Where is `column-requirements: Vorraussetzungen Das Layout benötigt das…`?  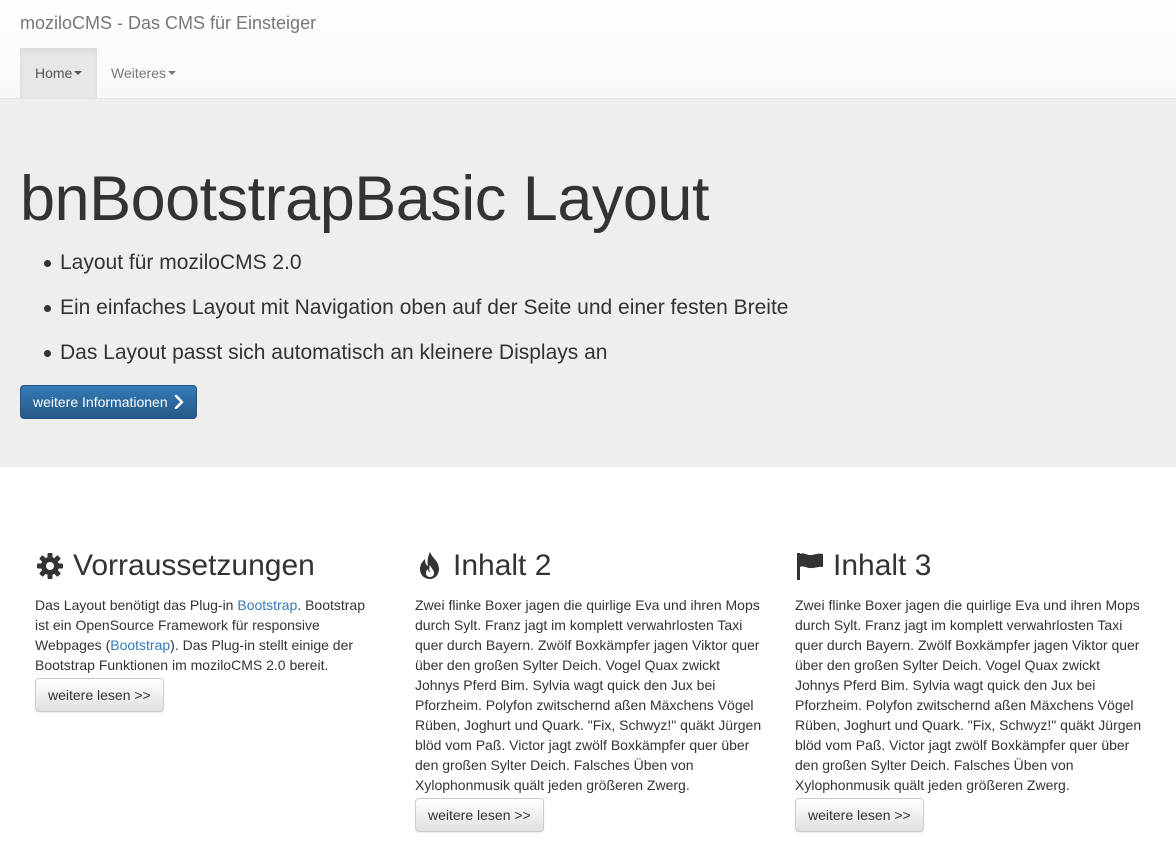
column-requirements: Vorraussetzungen Das Layout benötigt das… is located at coordinates (207, 628).